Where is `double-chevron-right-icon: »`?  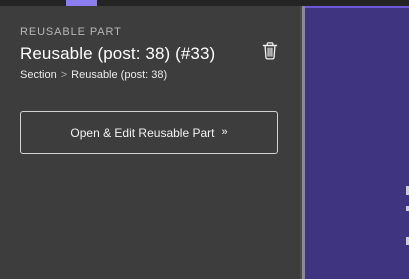 double-chevron-right-icon: » is located at coordinates (224, 132).